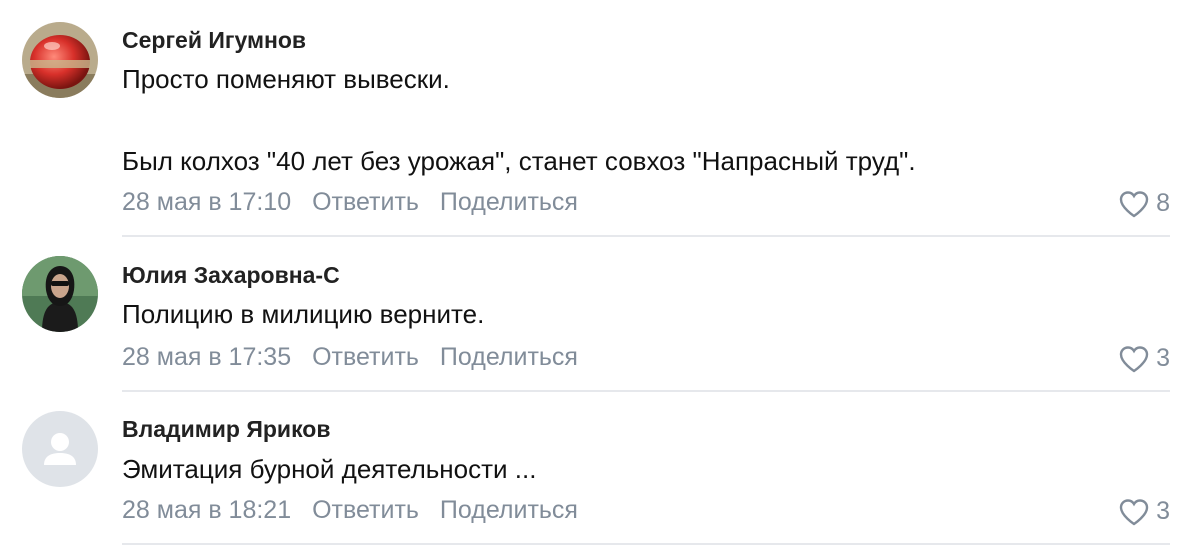 Image resolution: width=1200 pixels, height=552 pixels. I want to click on author-name: Владимир Яриков, so click(226, 429).